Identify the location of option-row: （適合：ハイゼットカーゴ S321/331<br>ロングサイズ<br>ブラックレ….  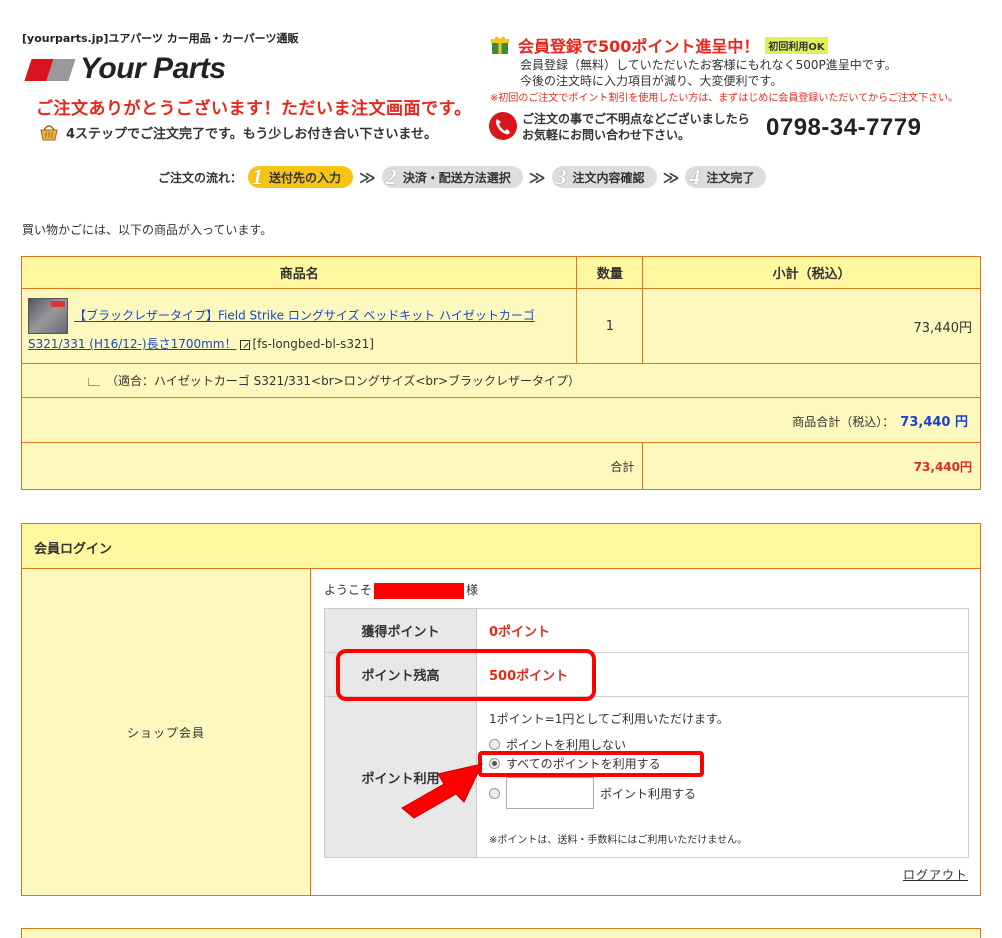
(501, 380).